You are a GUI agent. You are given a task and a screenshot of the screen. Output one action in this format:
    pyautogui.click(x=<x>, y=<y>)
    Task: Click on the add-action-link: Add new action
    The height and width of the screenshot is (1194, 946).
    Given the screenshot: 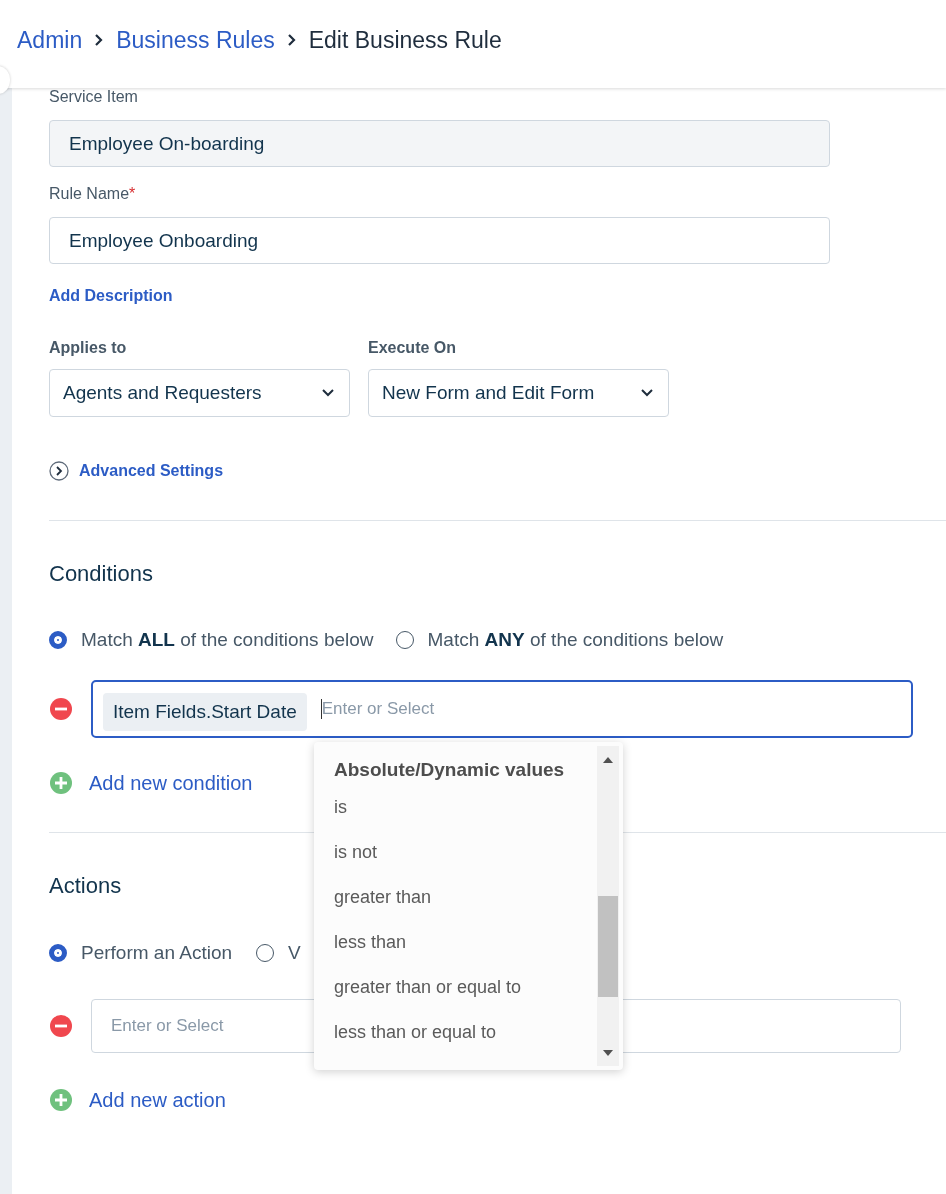 What is the action you would take?
    pyautogui.click(x=157, y=1100)
    